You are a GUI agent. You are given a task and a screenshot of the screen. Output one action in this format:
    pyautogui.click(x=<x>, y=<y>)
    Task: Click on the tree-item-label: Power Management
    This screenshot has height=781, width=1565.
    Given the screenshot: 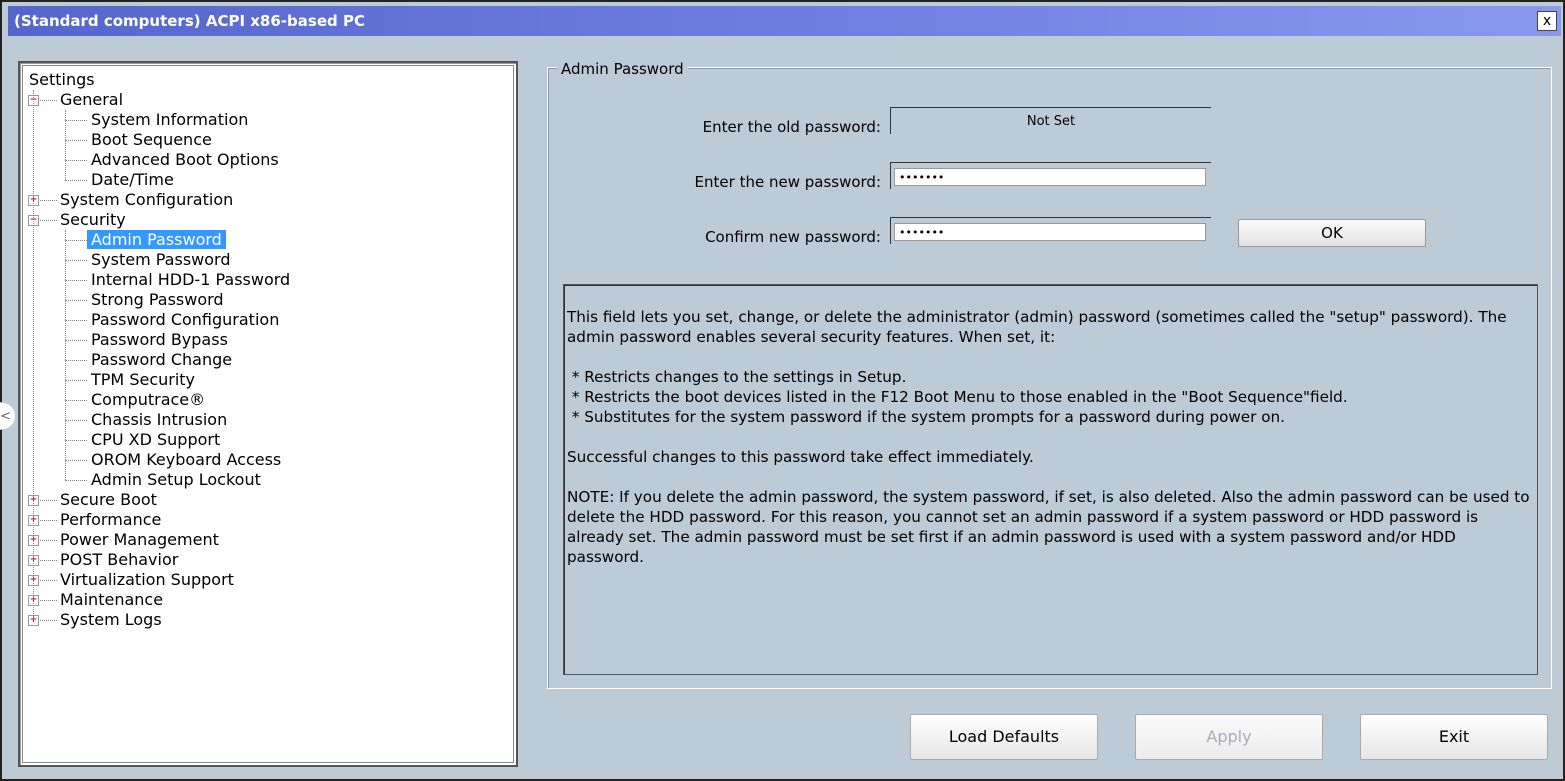 What is the action you would take?
    pyautogui.click(x=139, y=539)
    